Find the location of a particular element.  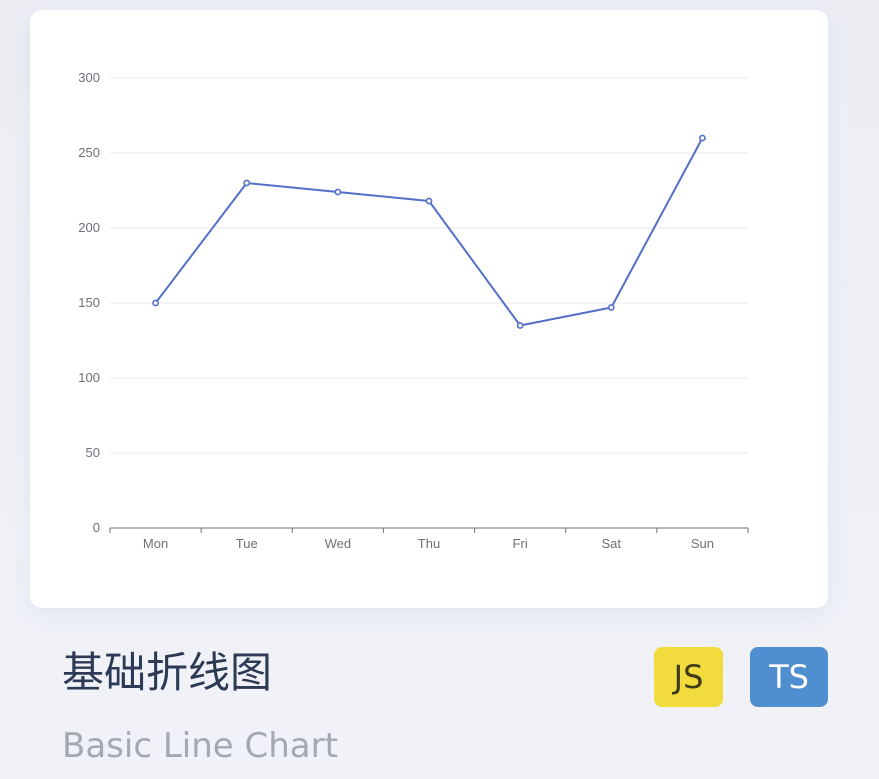

y-tick-label: 50 is located at coordinates (93, 452).